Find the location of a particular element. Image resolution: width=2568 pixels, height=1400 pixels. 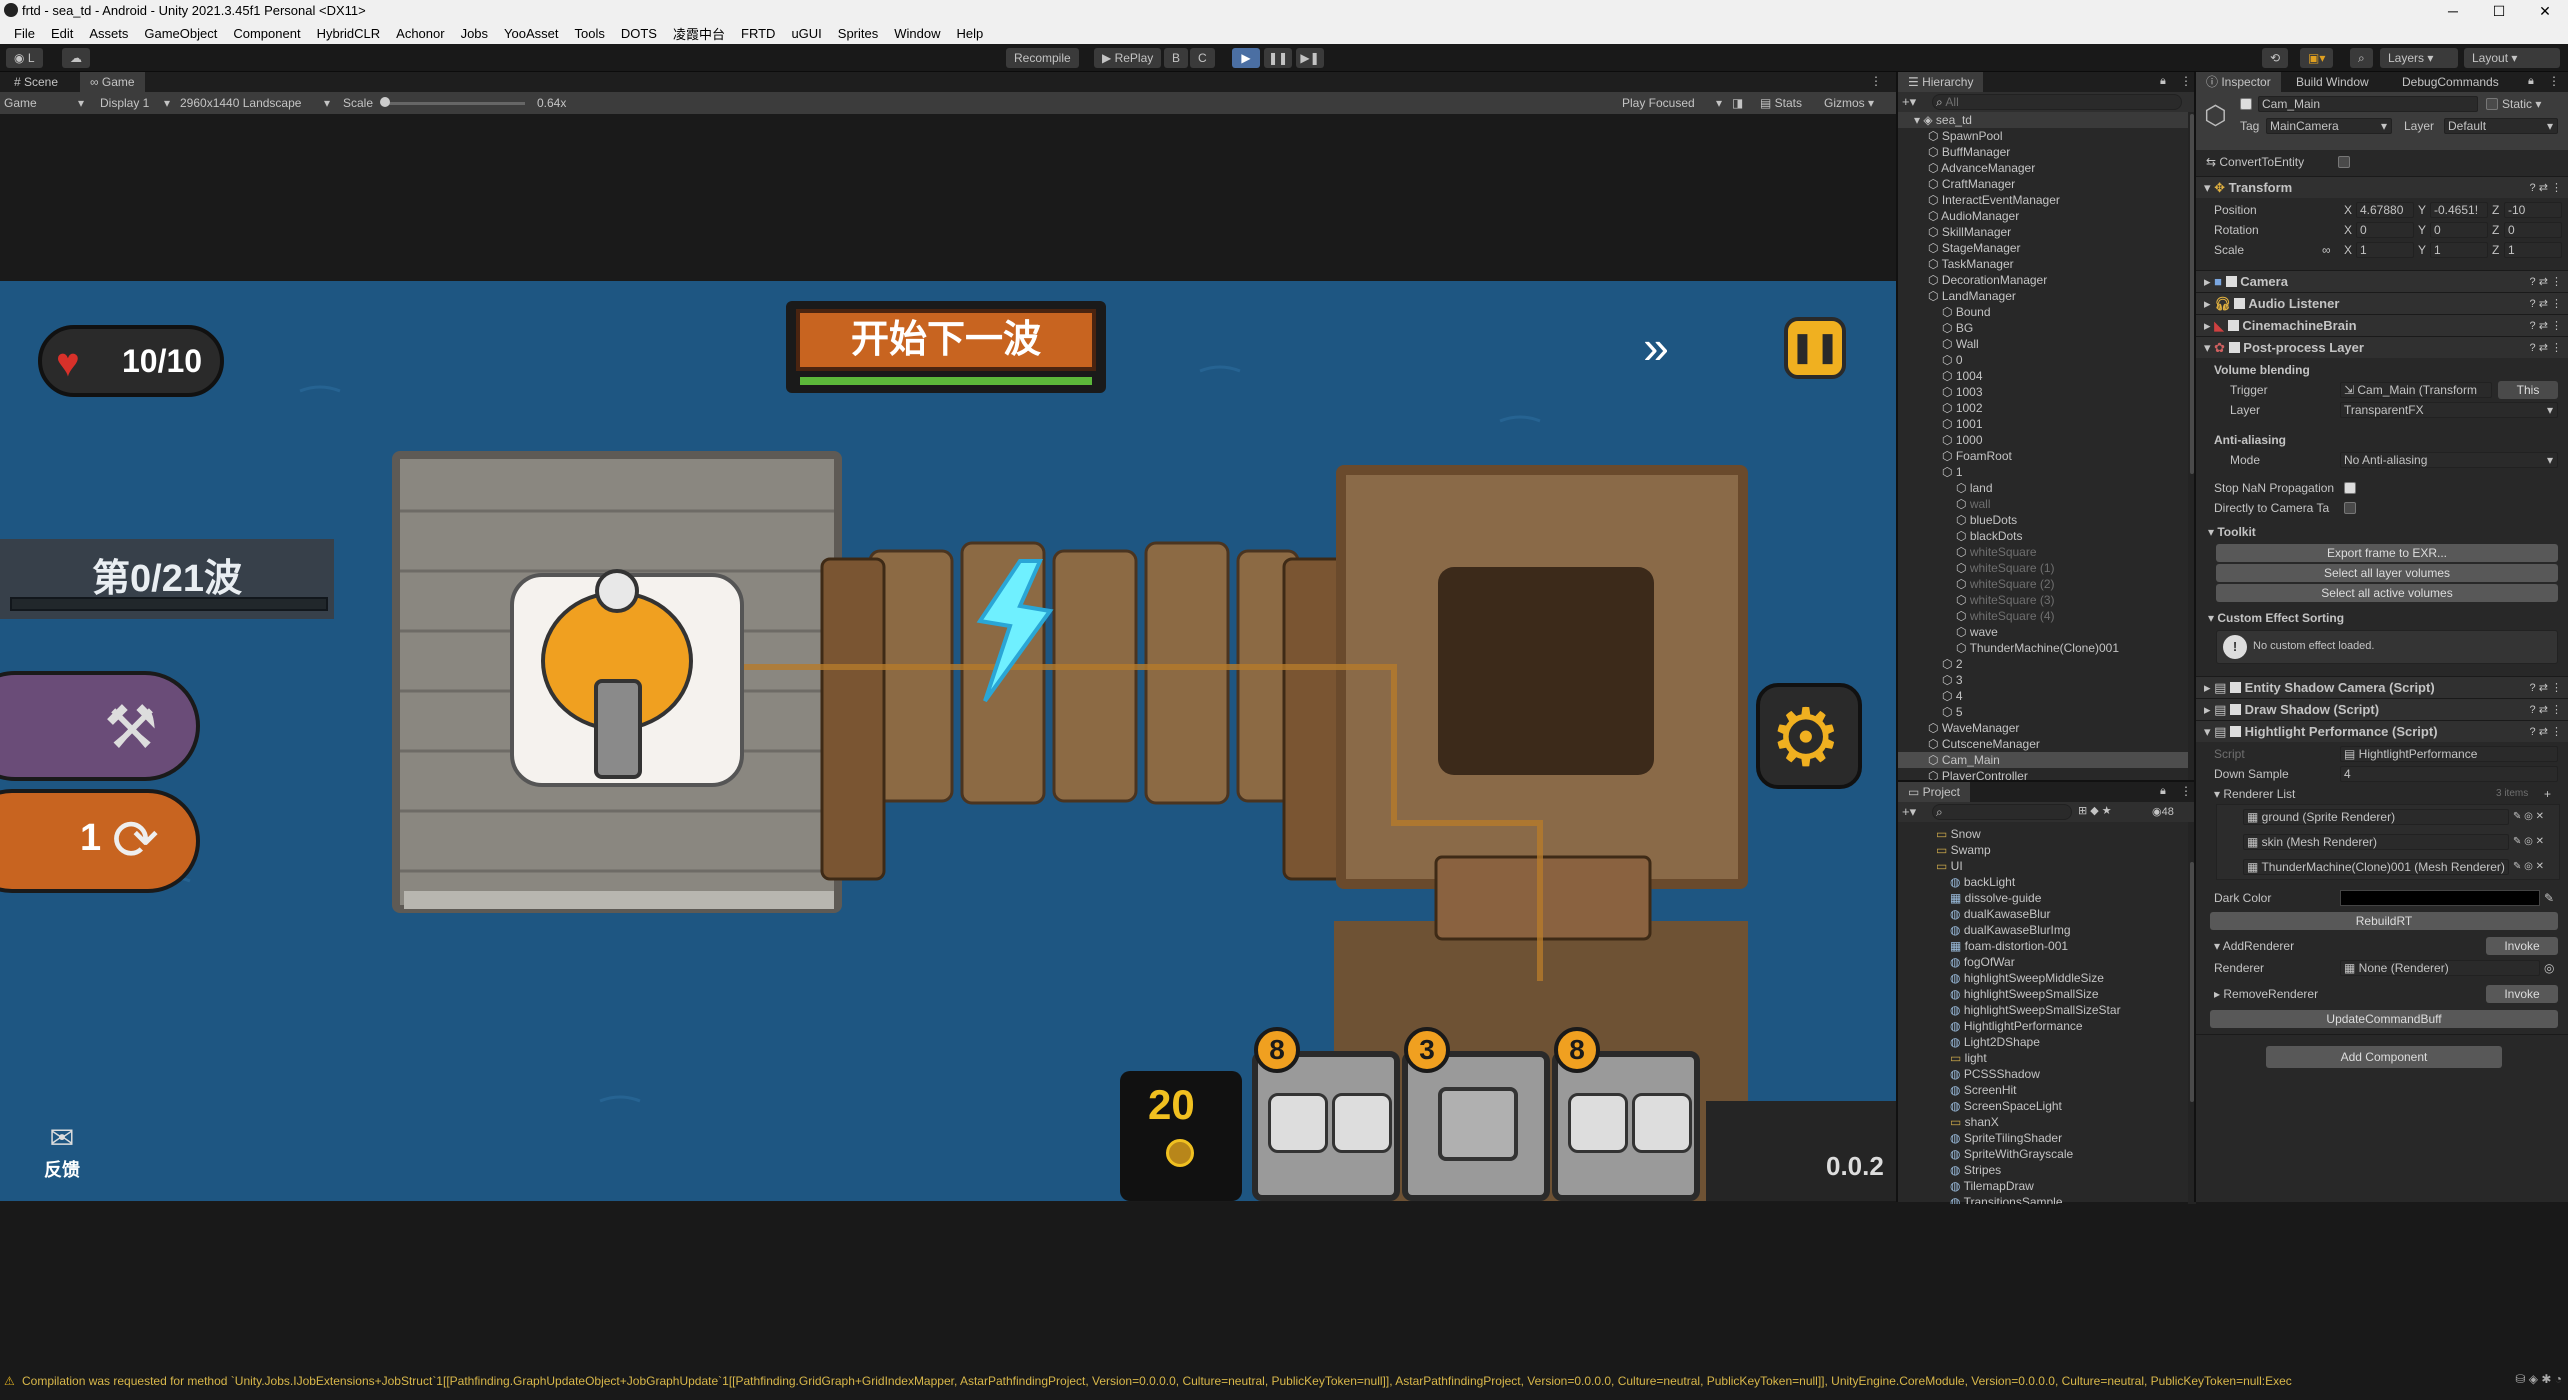

hierarchy-item: ⬡ LandManager is located at coordinates (2043, 296).